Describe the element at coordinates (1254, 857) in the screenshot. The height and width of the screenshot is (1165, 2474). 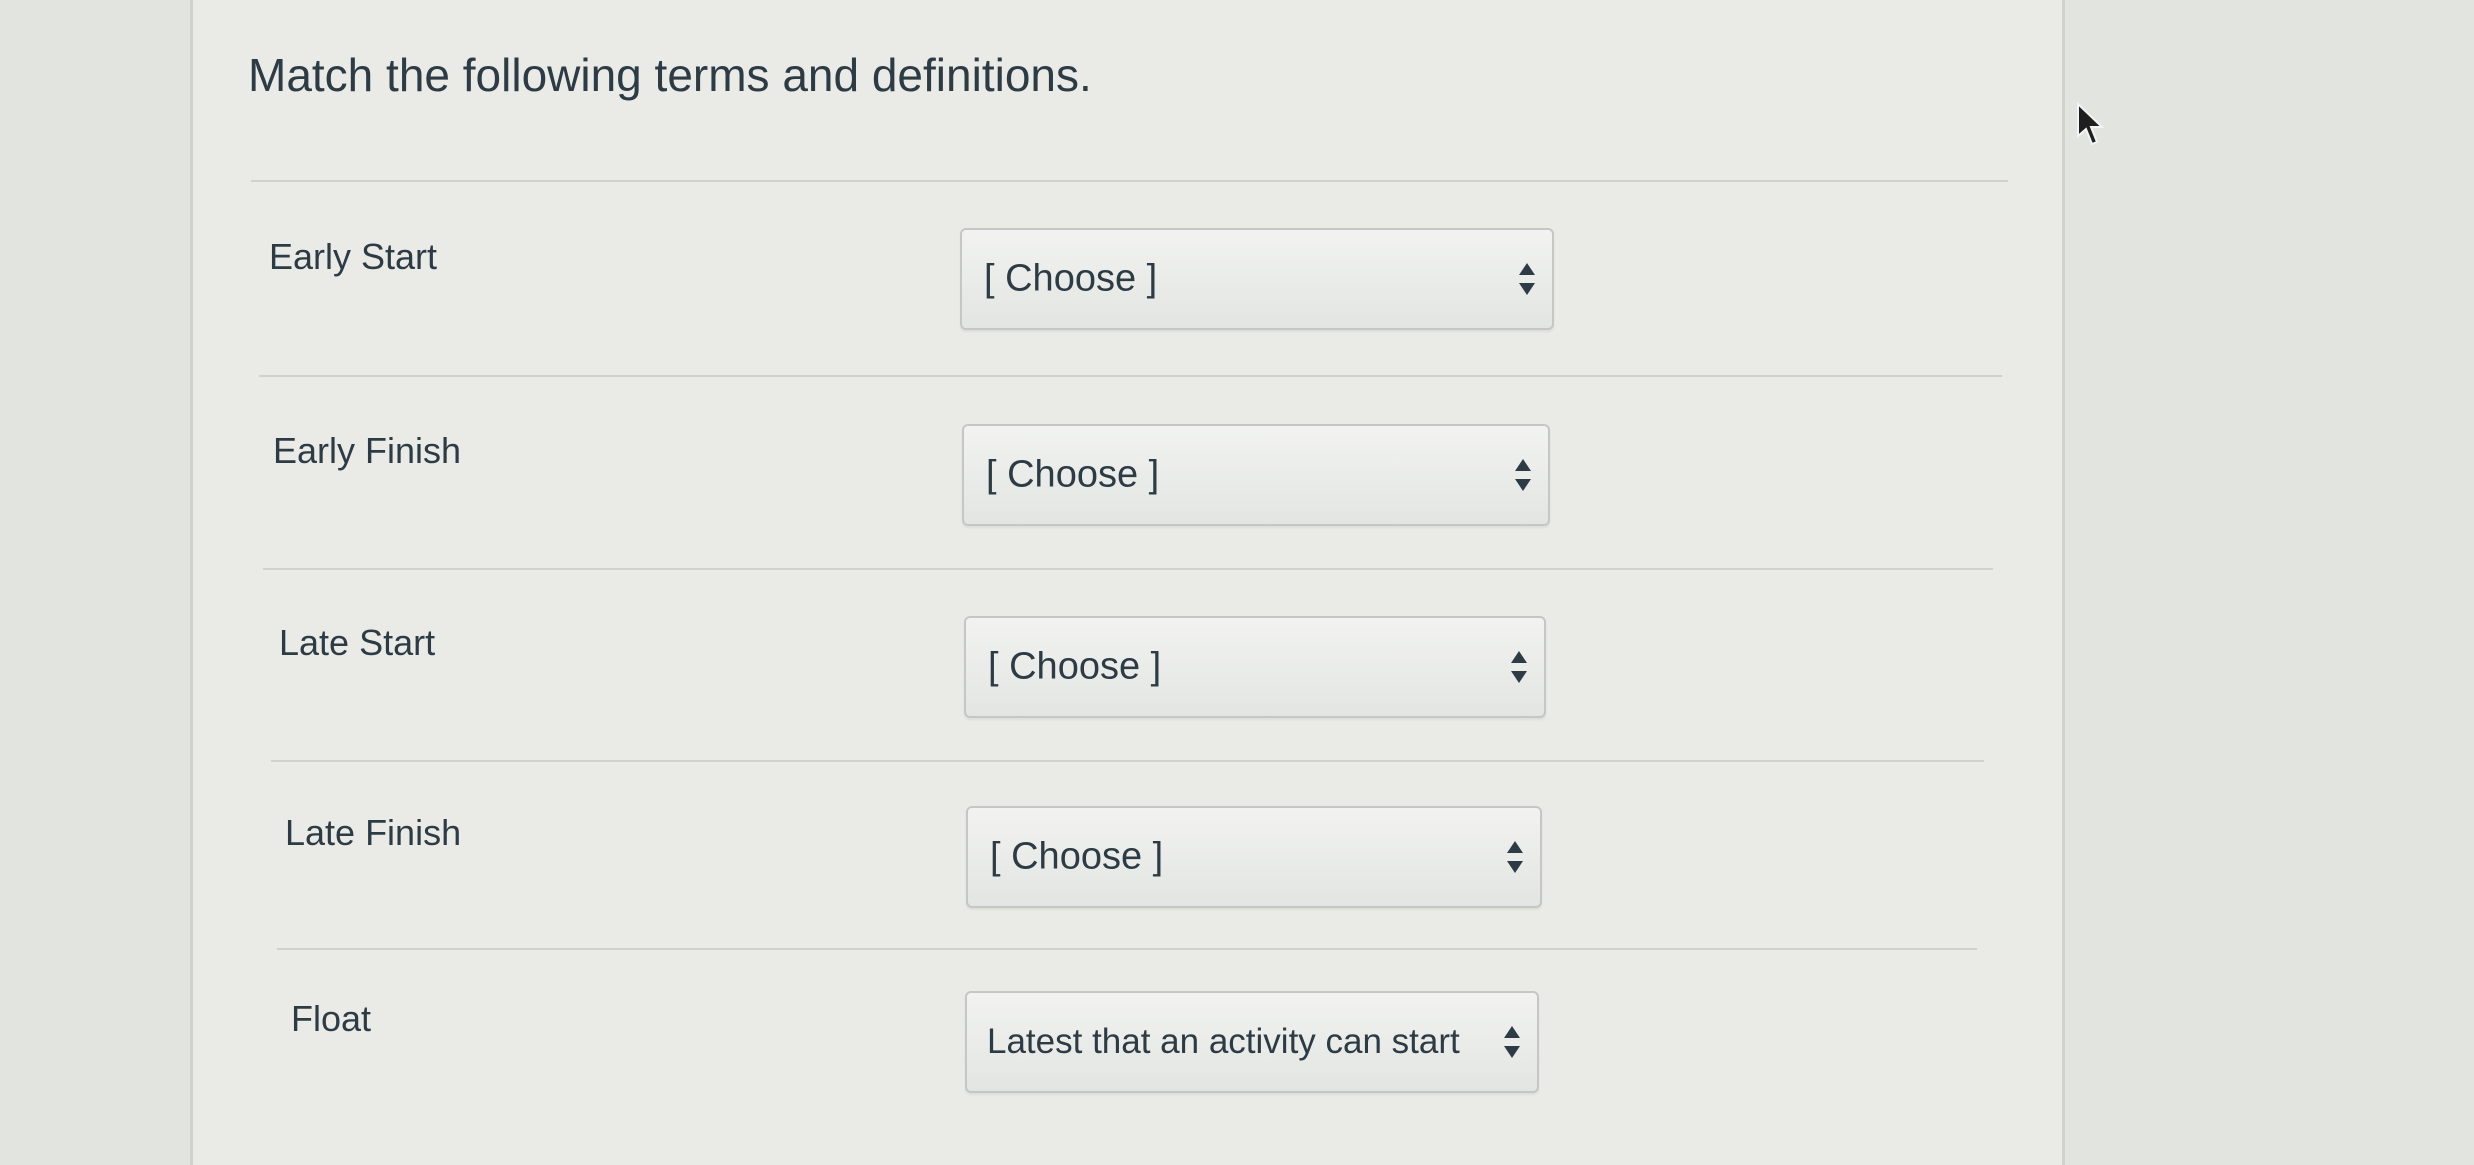
I see `answer-select-late-finish: [ Choose ]` at that location.